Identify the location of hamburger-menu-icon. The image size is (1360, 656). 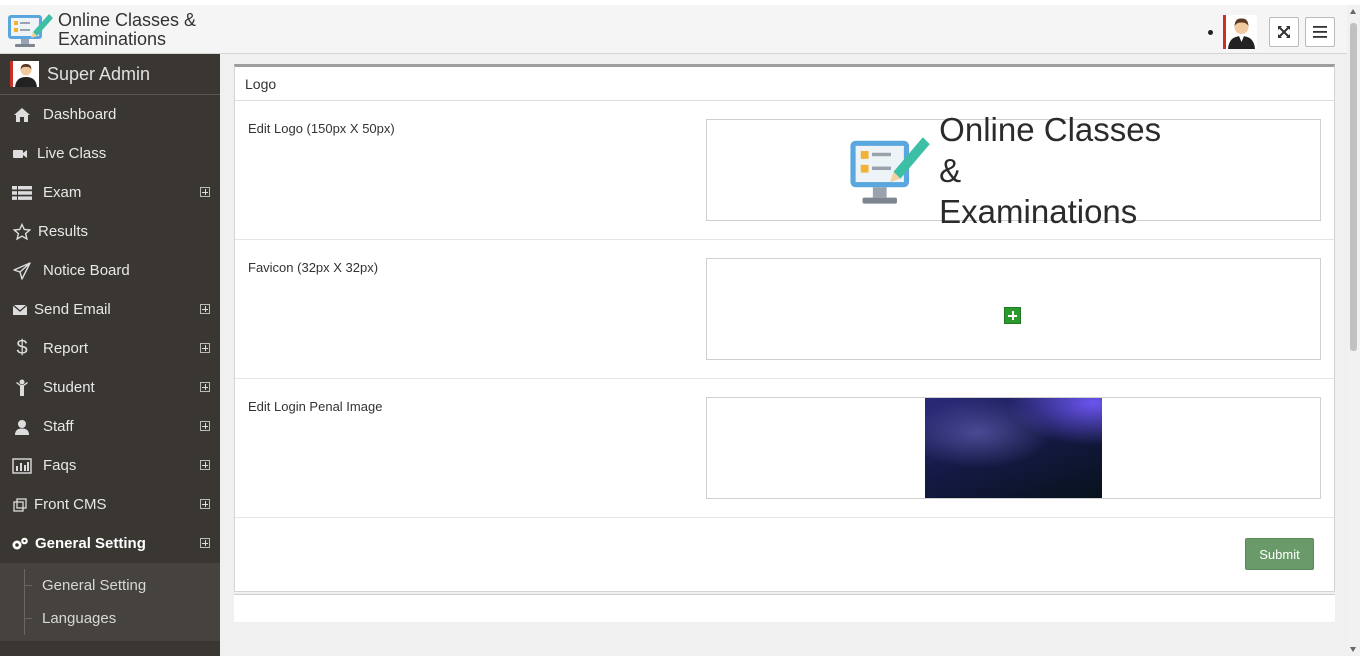
(1320, 32).